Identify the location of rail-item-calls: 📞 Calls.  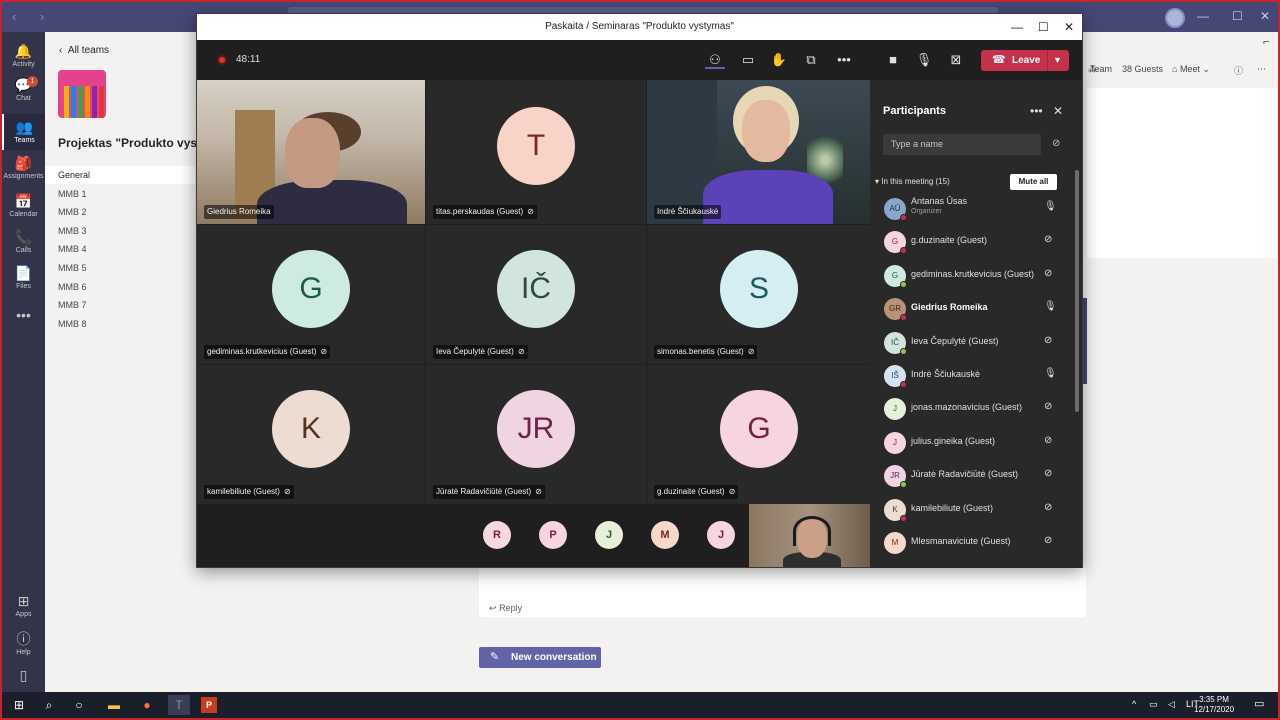
(23, 242).